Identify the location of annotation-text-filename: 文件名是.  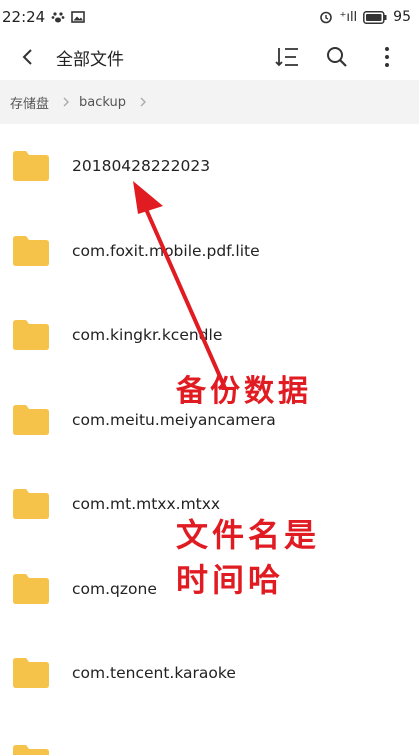
(248, 535).